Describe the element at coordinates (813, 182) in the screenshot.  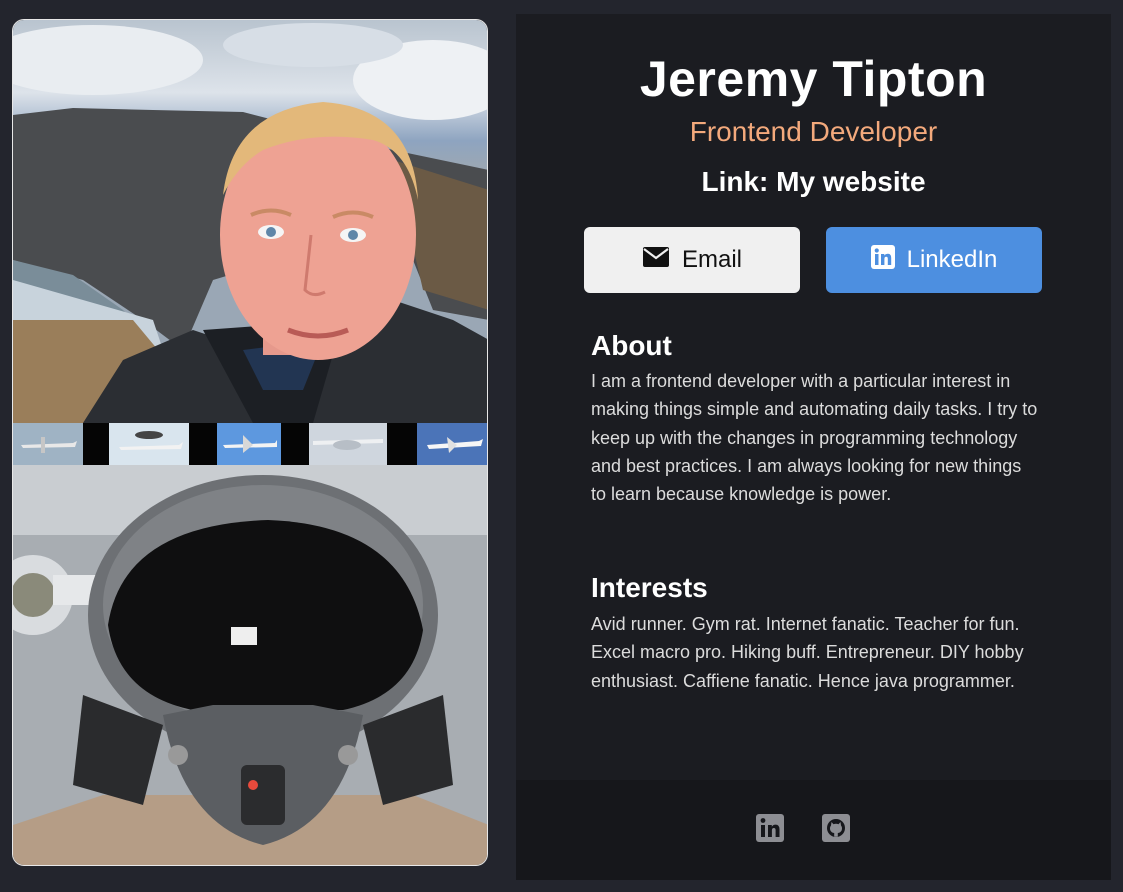
I see `website-link: Link: My website` at that location.